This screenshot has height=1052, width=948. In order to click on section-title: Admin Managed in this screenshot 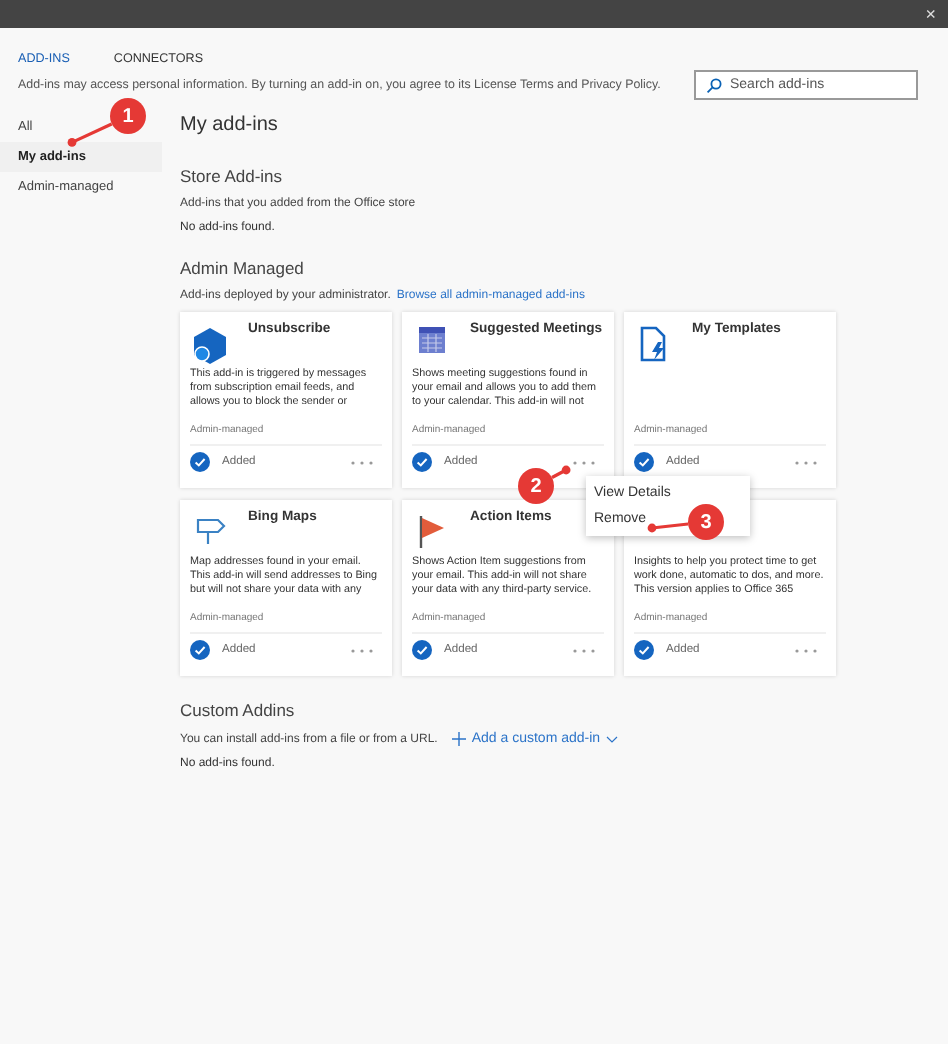, I will do `click(243, 268)`.